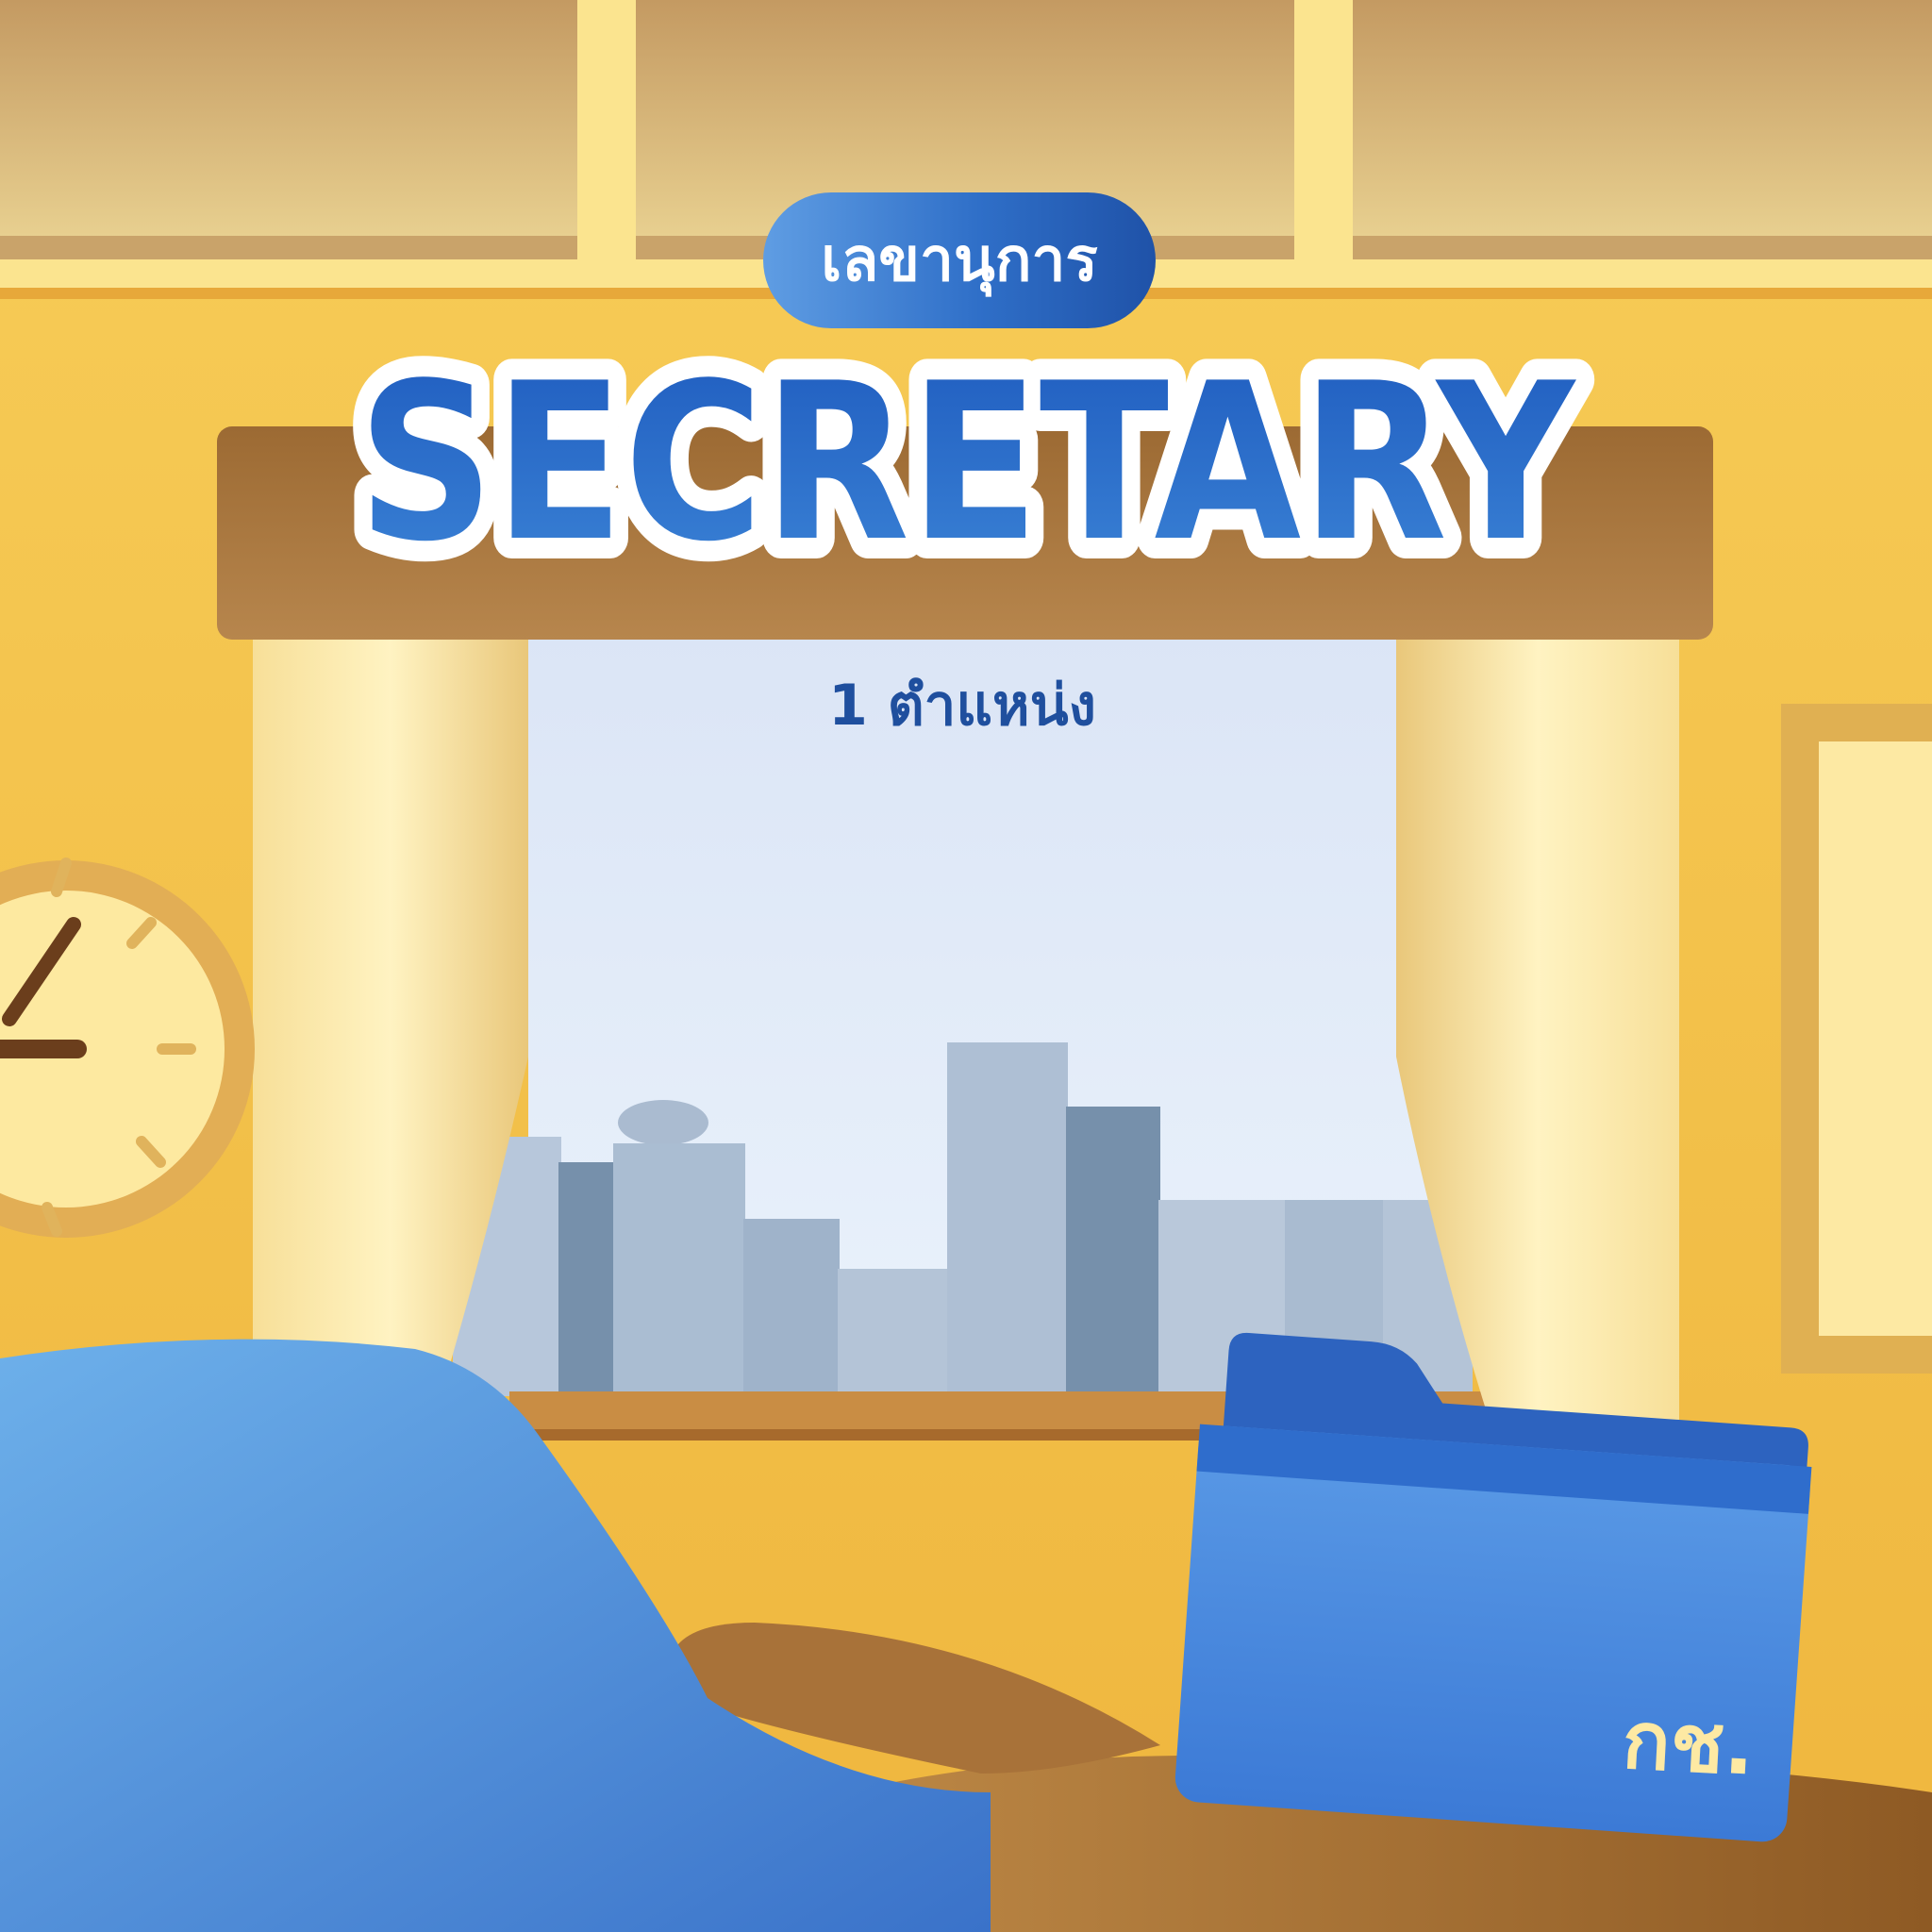 The height and width of the screenshot is (1932, 1932). I want to click on curtain-valance, so click(965, 533).